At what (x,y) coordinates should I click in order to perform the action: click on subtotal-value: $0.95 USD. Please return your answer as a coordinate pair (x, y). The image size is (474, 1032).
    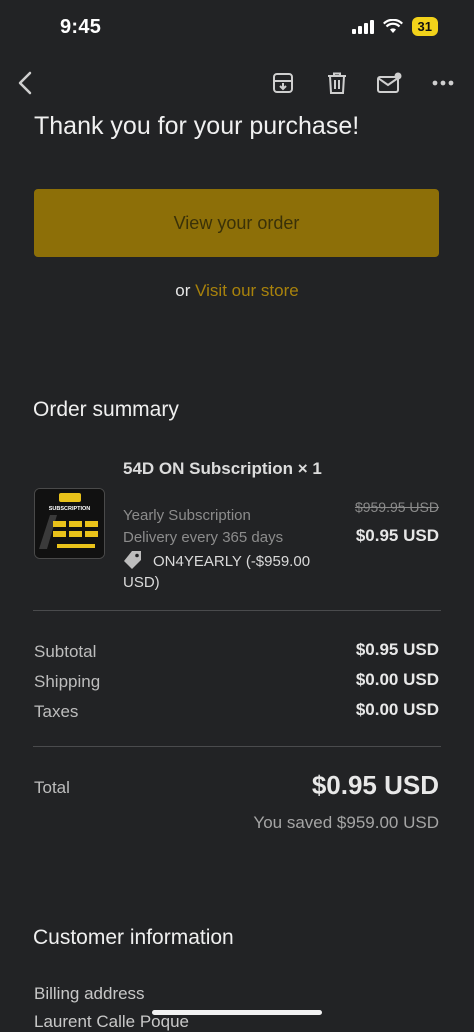
    Looking at the image, I should click on (397, 649).